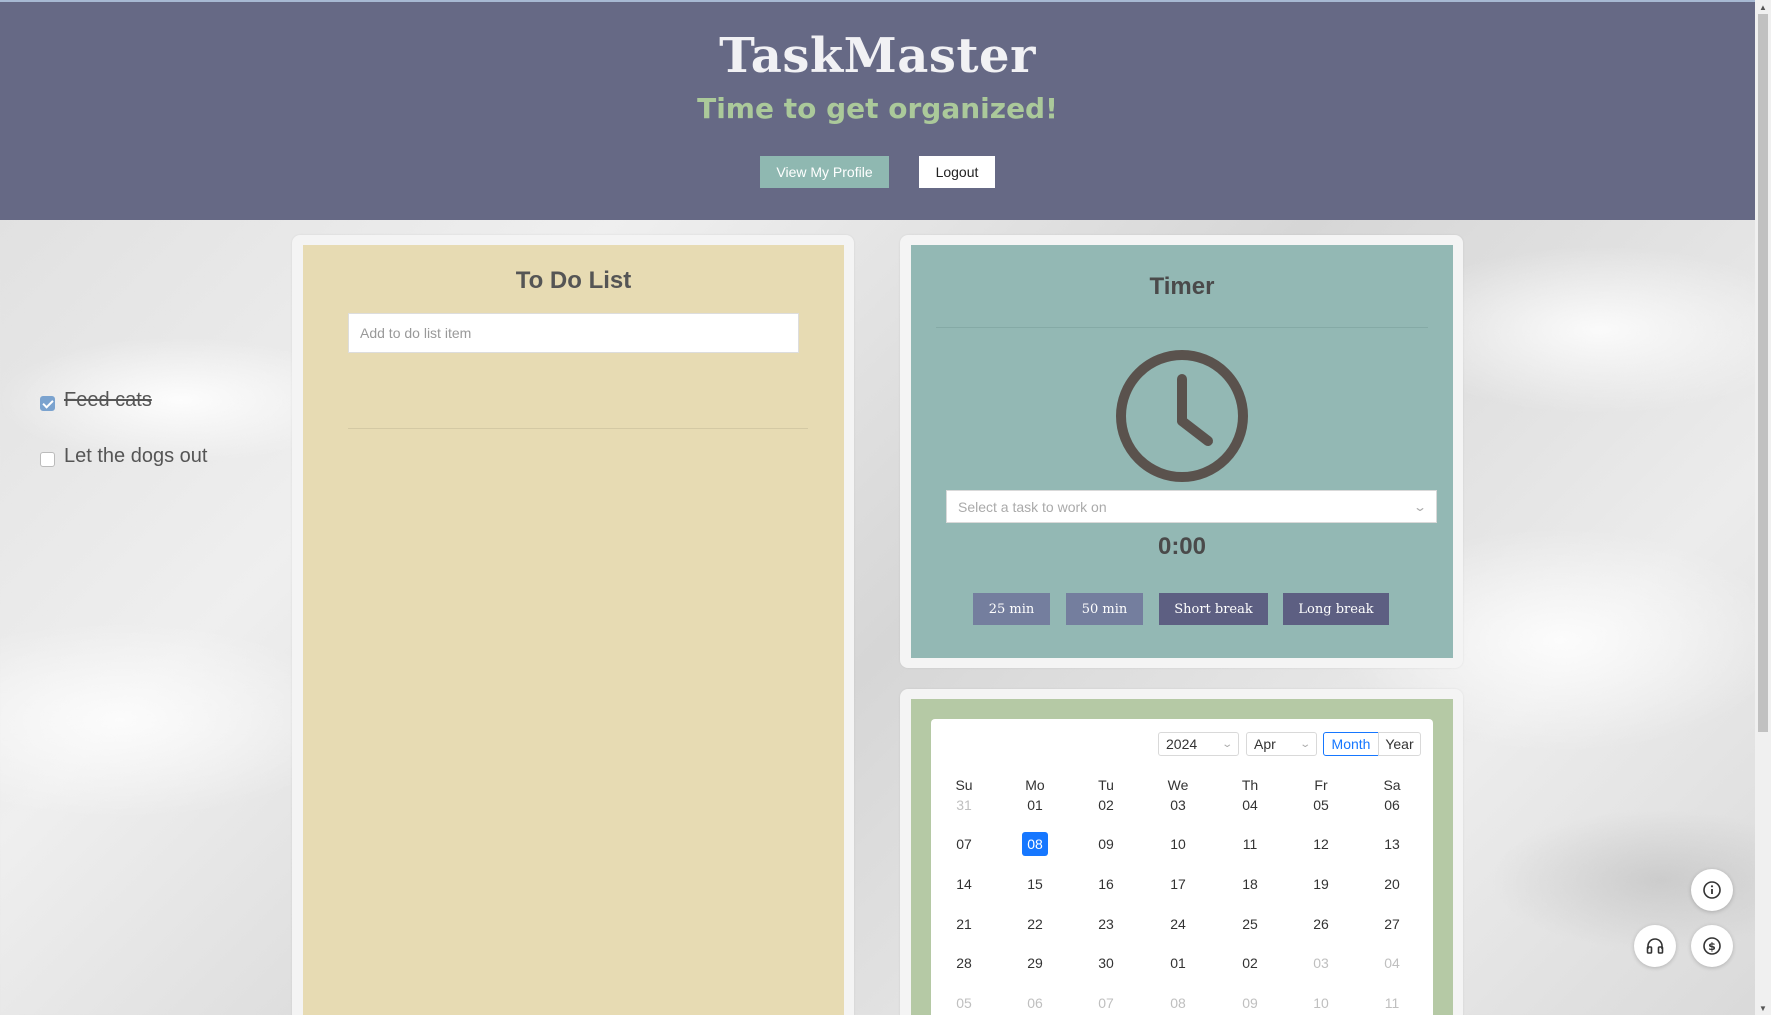  Describe the element at coordinates (578, 428) in the screenshot. I see `todo-divider` at that location.